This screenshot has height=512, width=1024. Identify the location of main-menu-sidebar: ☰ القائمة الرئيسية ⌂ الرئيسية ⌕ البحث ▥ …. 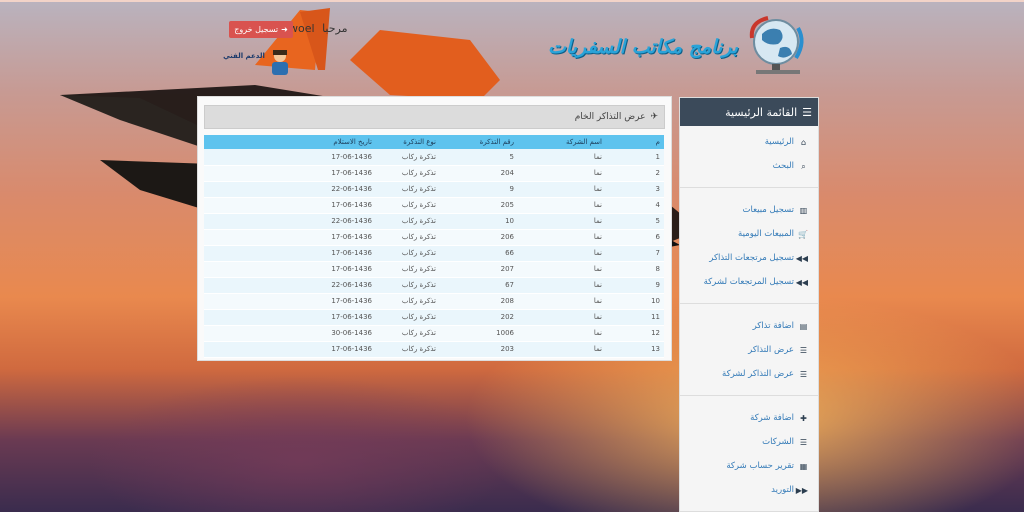
(749, 304).